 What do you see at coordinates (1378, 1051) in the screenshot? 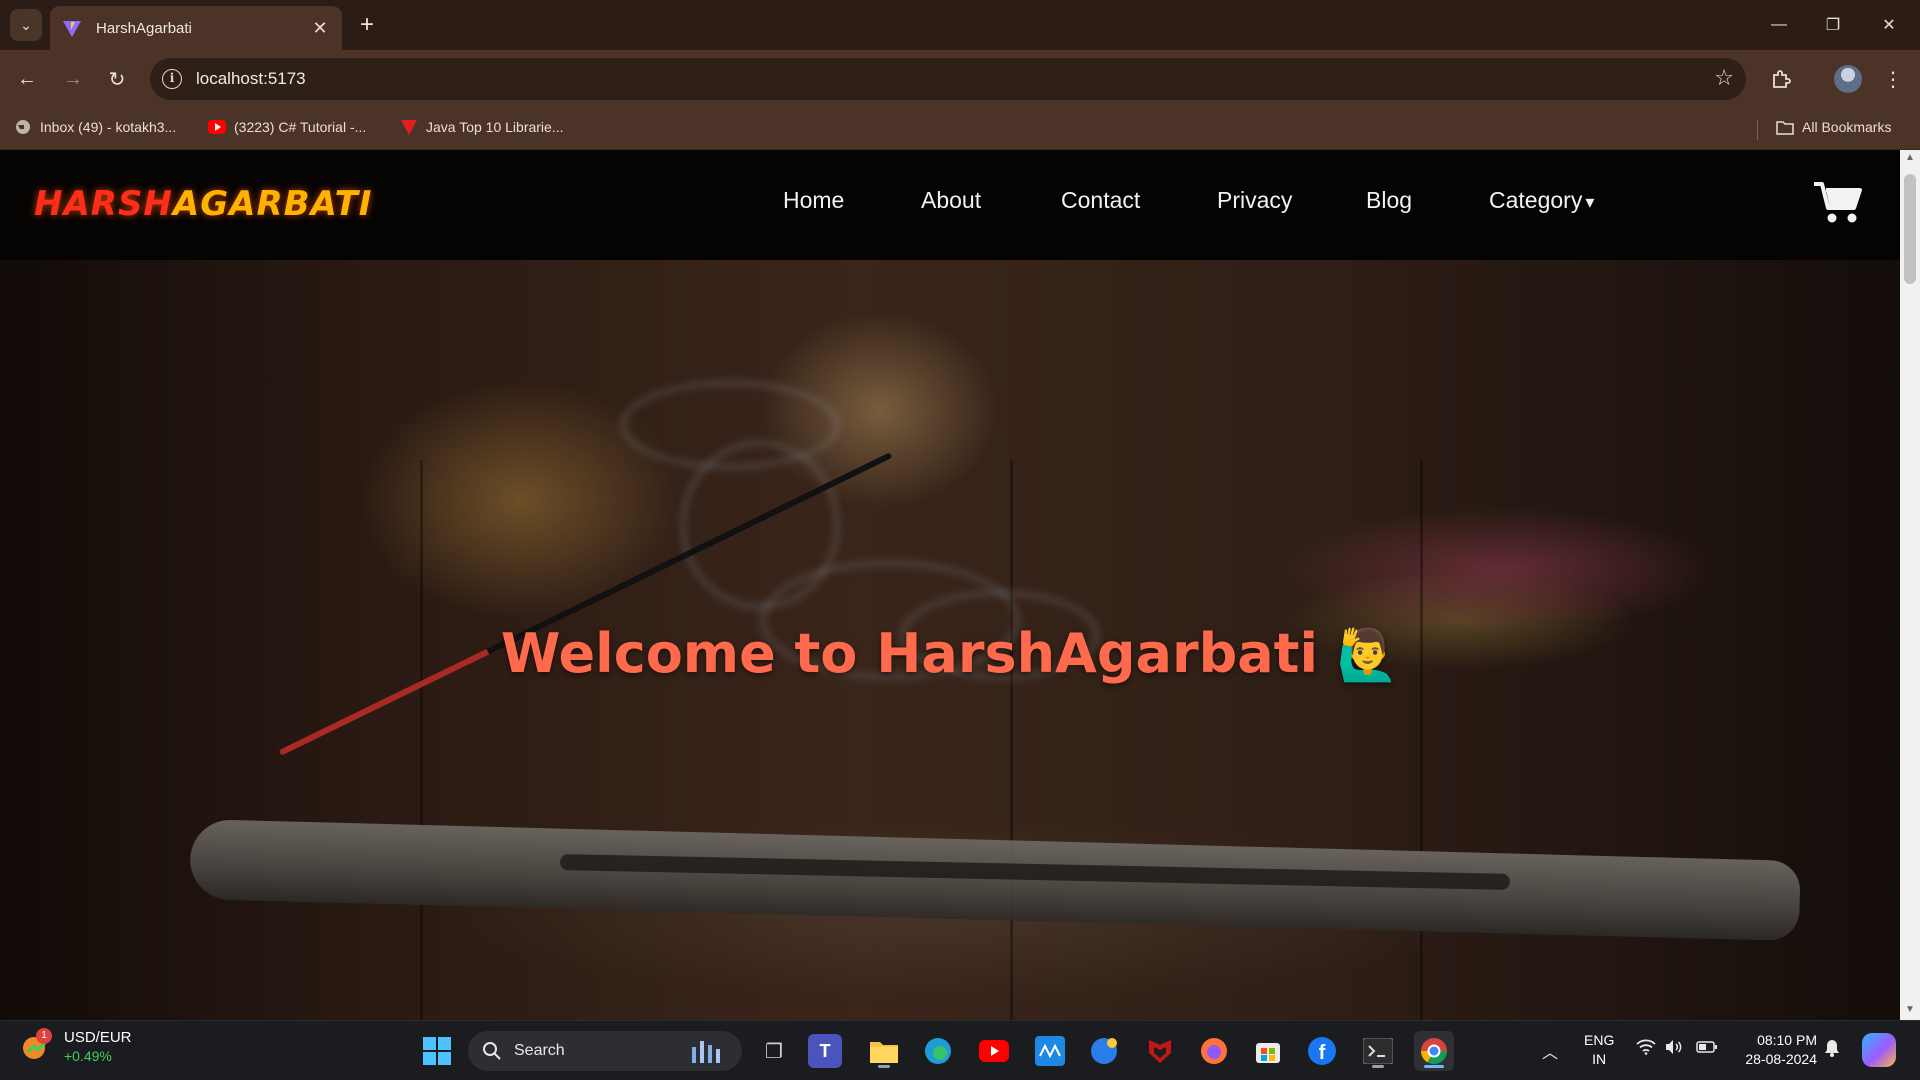
I see `terminal-app` at bounding box center [1378, 1051].